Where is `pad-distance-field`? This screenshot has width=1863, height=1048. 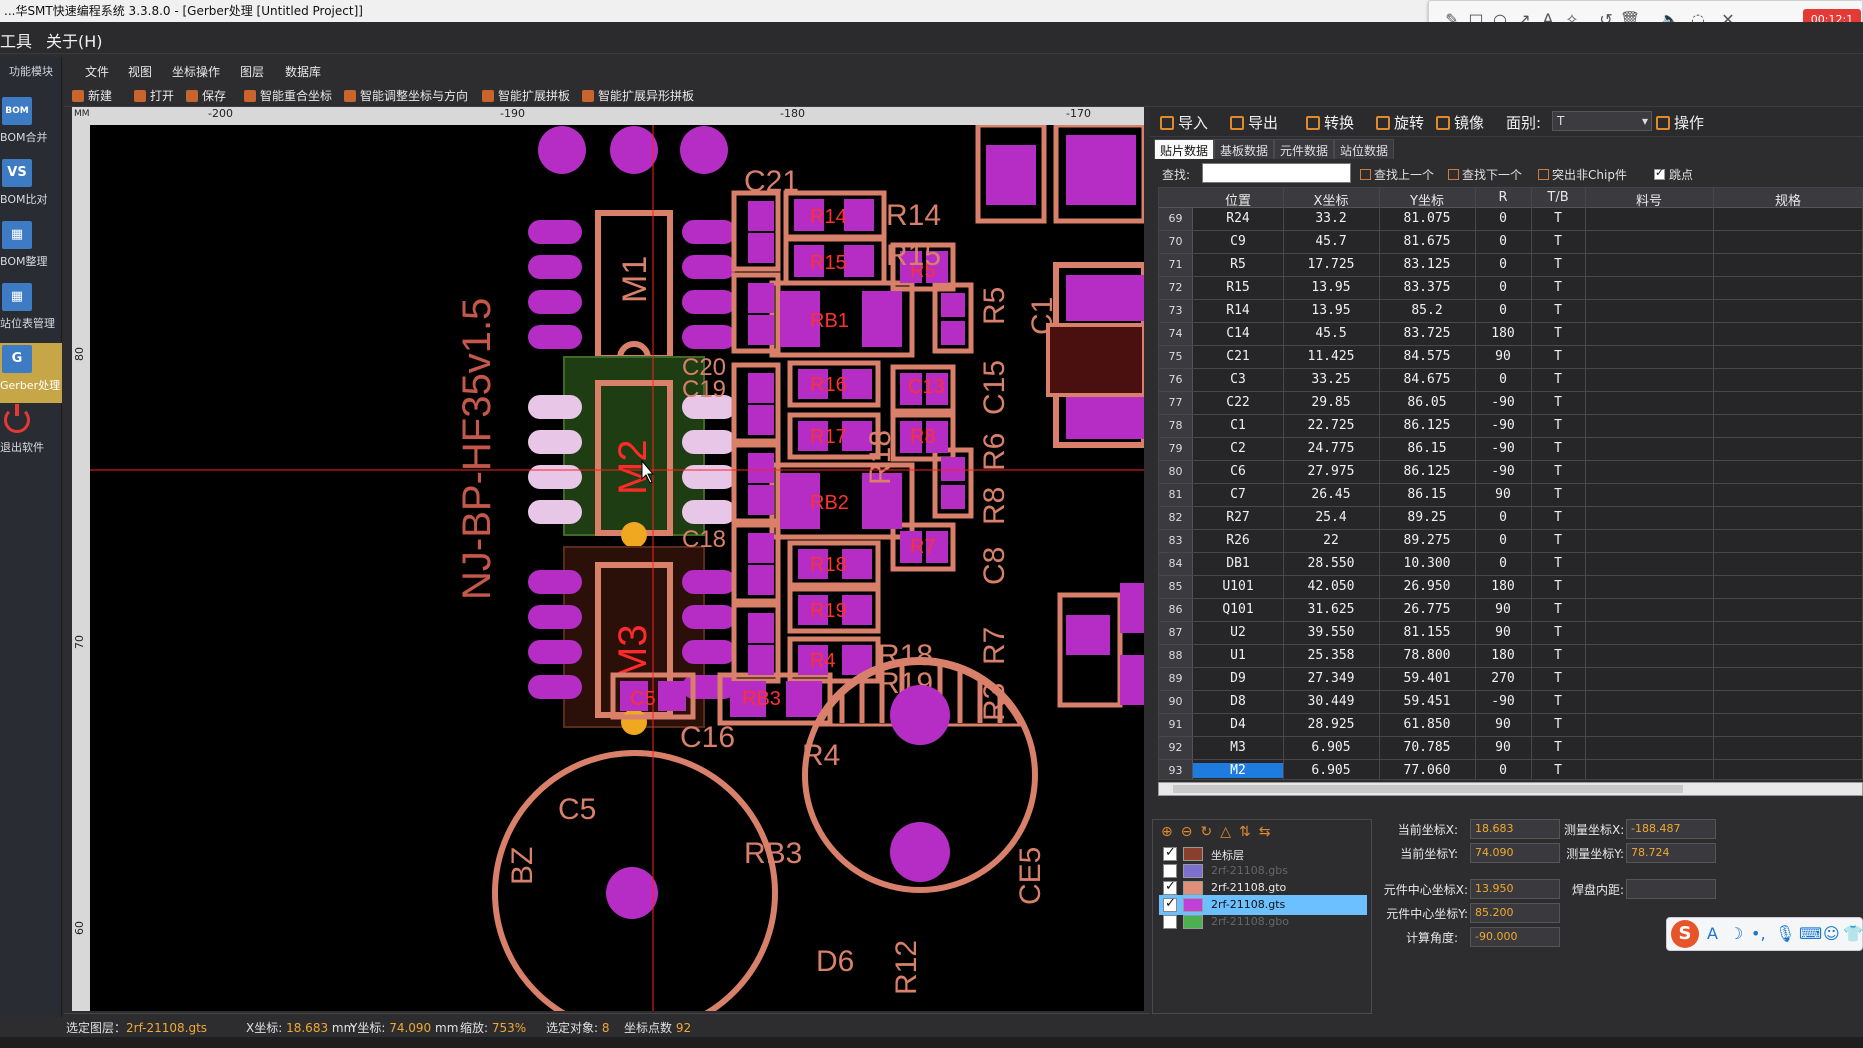
pad-distance-field is located at coordinates (1671, 889).